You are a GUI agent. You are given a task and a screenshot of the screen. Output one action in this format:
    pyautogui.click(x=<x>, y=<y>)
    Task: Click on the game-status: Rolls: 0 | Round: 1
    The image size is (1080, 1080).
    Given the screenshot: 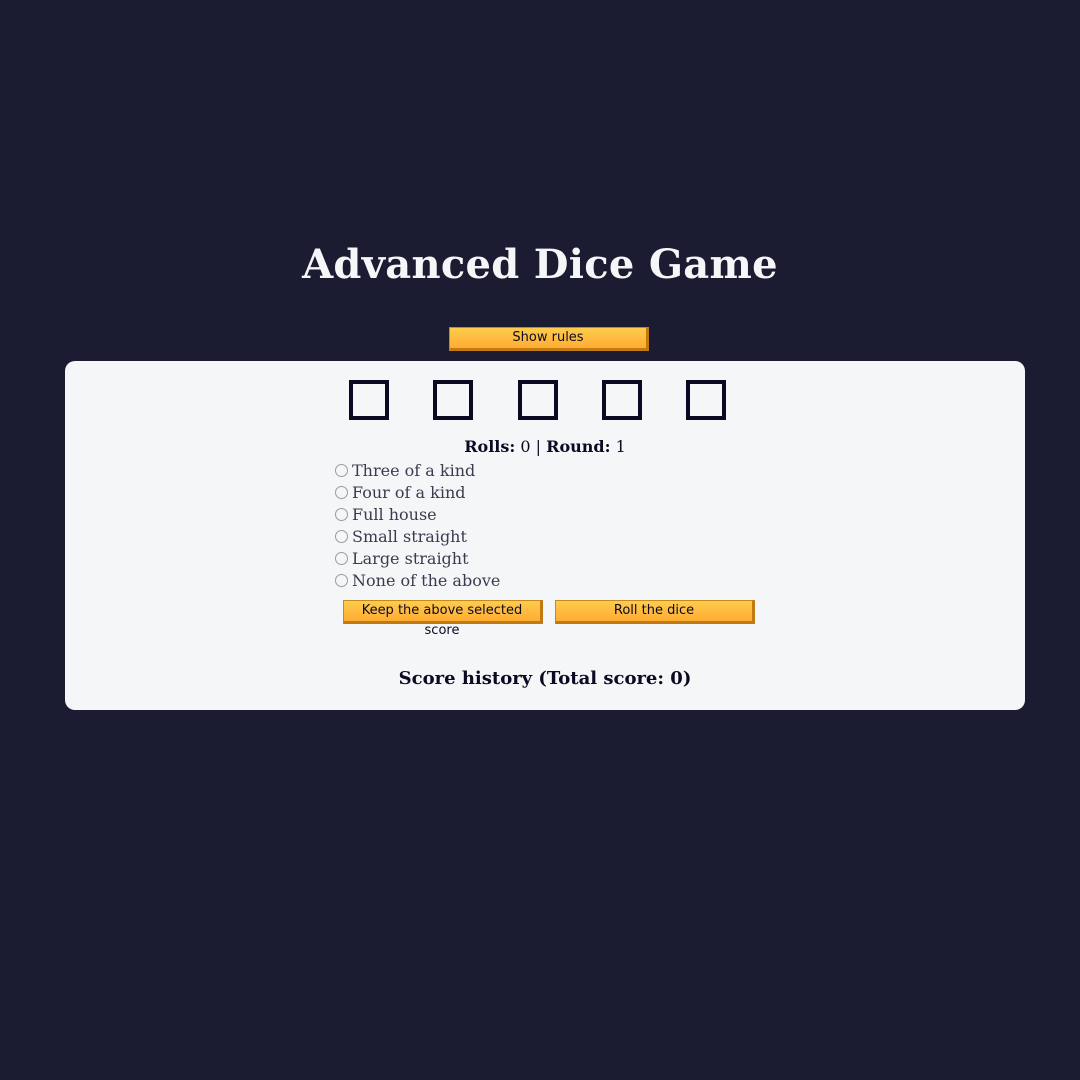 What is the action you would take?
    pyautogui.click(x=545, y=447)
    